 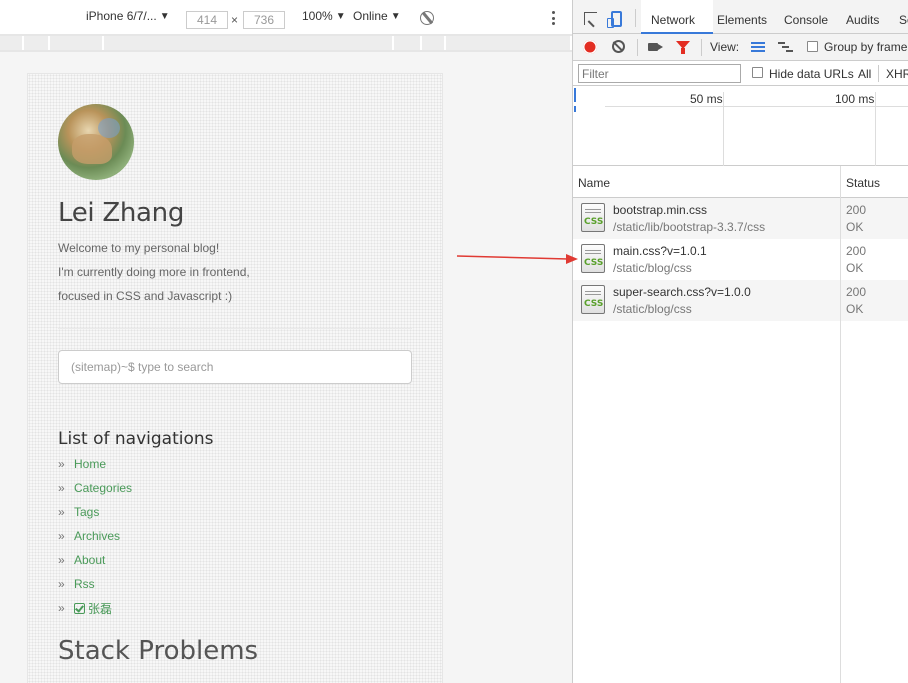 What do you see at coordinates (725, 47) in the screenshot?
I see `view-label: View:` at bounding box center [725, 47].